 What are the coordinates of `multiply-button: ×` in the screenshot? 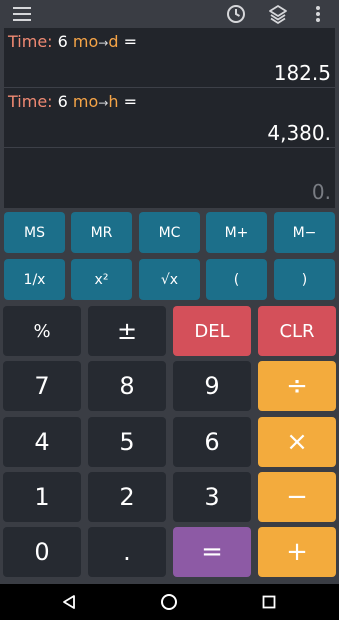 It's located at (297, 442).